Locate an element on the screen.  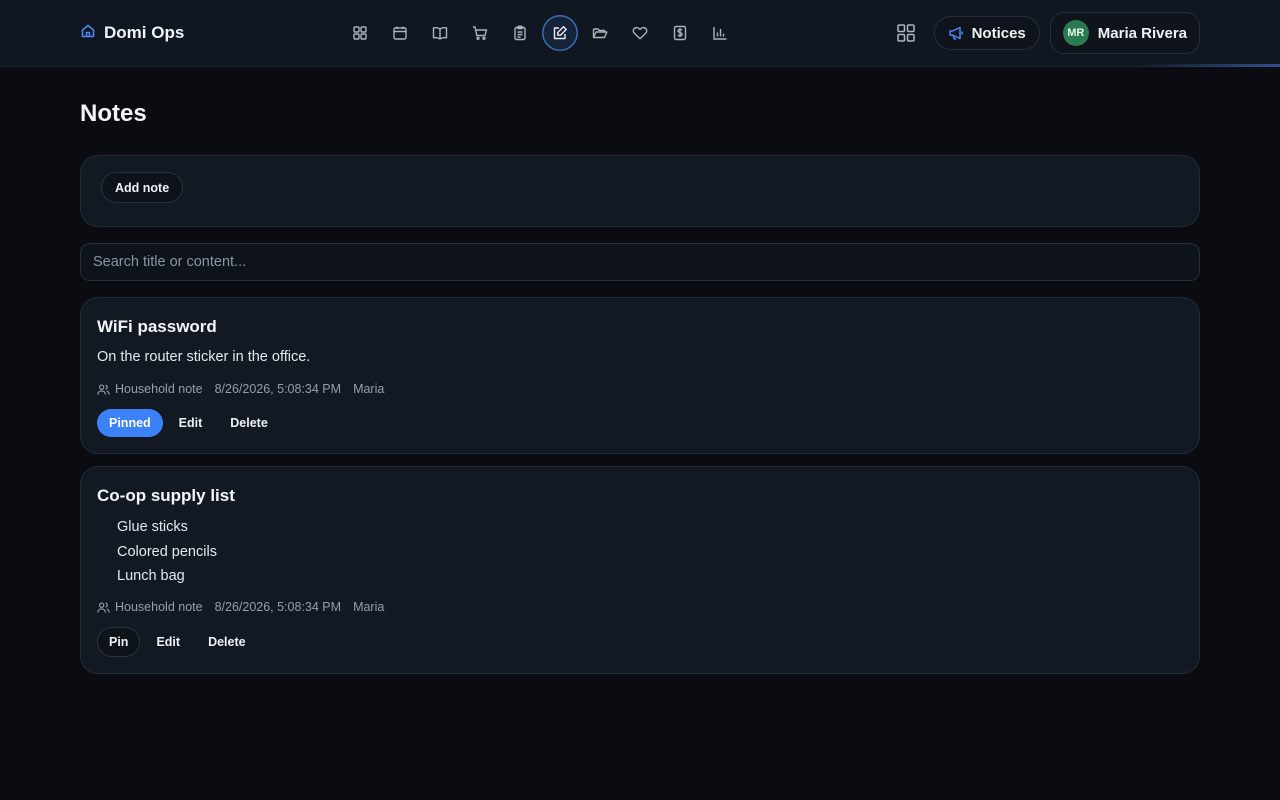
nav-calendar is located at coordinates (400, 33).